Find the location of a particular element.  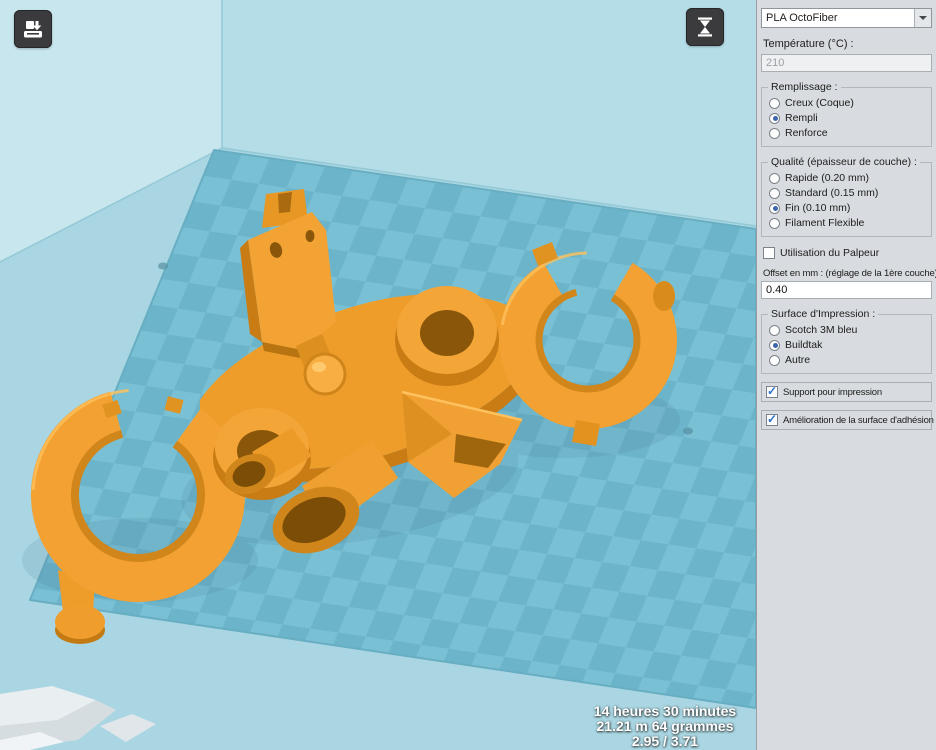

hourglass-icon is located at coordinates (705, 27).